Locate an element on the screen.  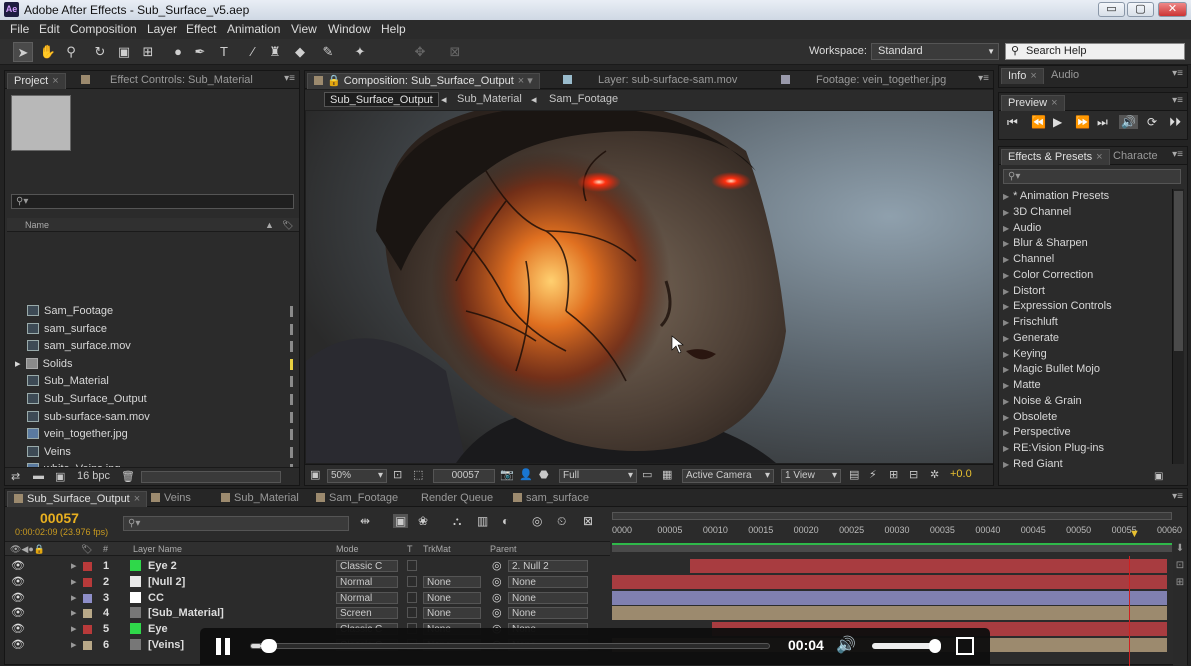
current-time-display: 00057 is located at coordinates (464, 476).